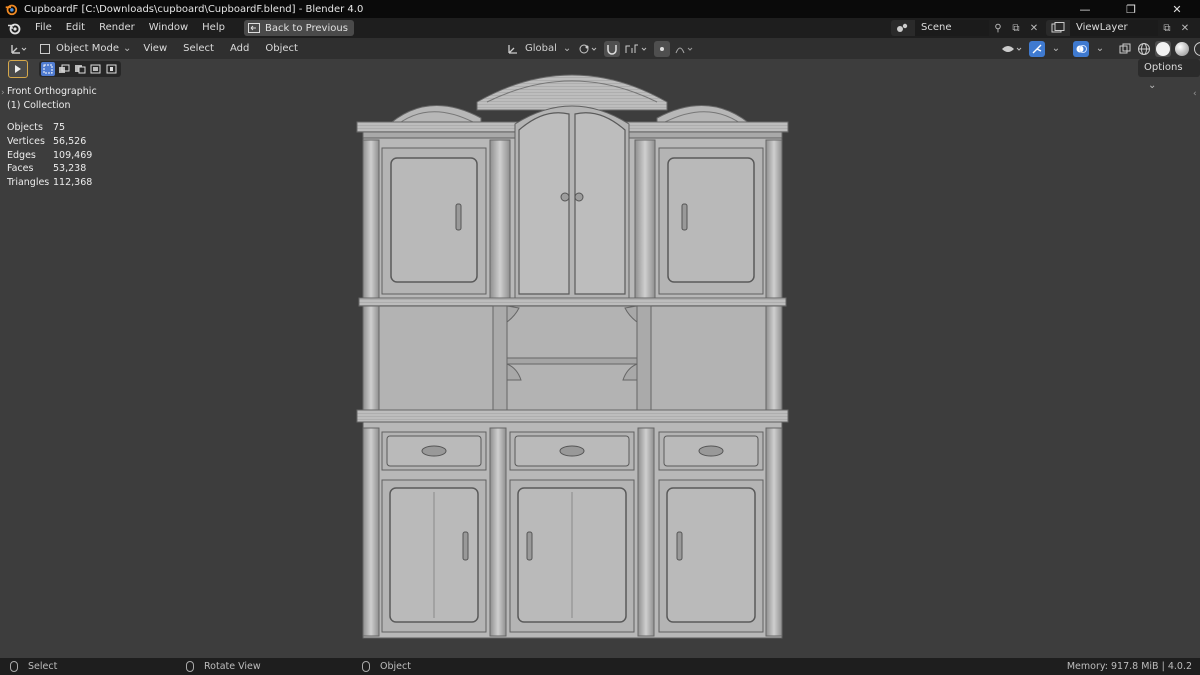 The width and height of the screenshot is (1200, 675). What do you see at coordinates (612, 48) in the screenshot?
I see `snap-toggle-icon` at bounding box center [612, 48].